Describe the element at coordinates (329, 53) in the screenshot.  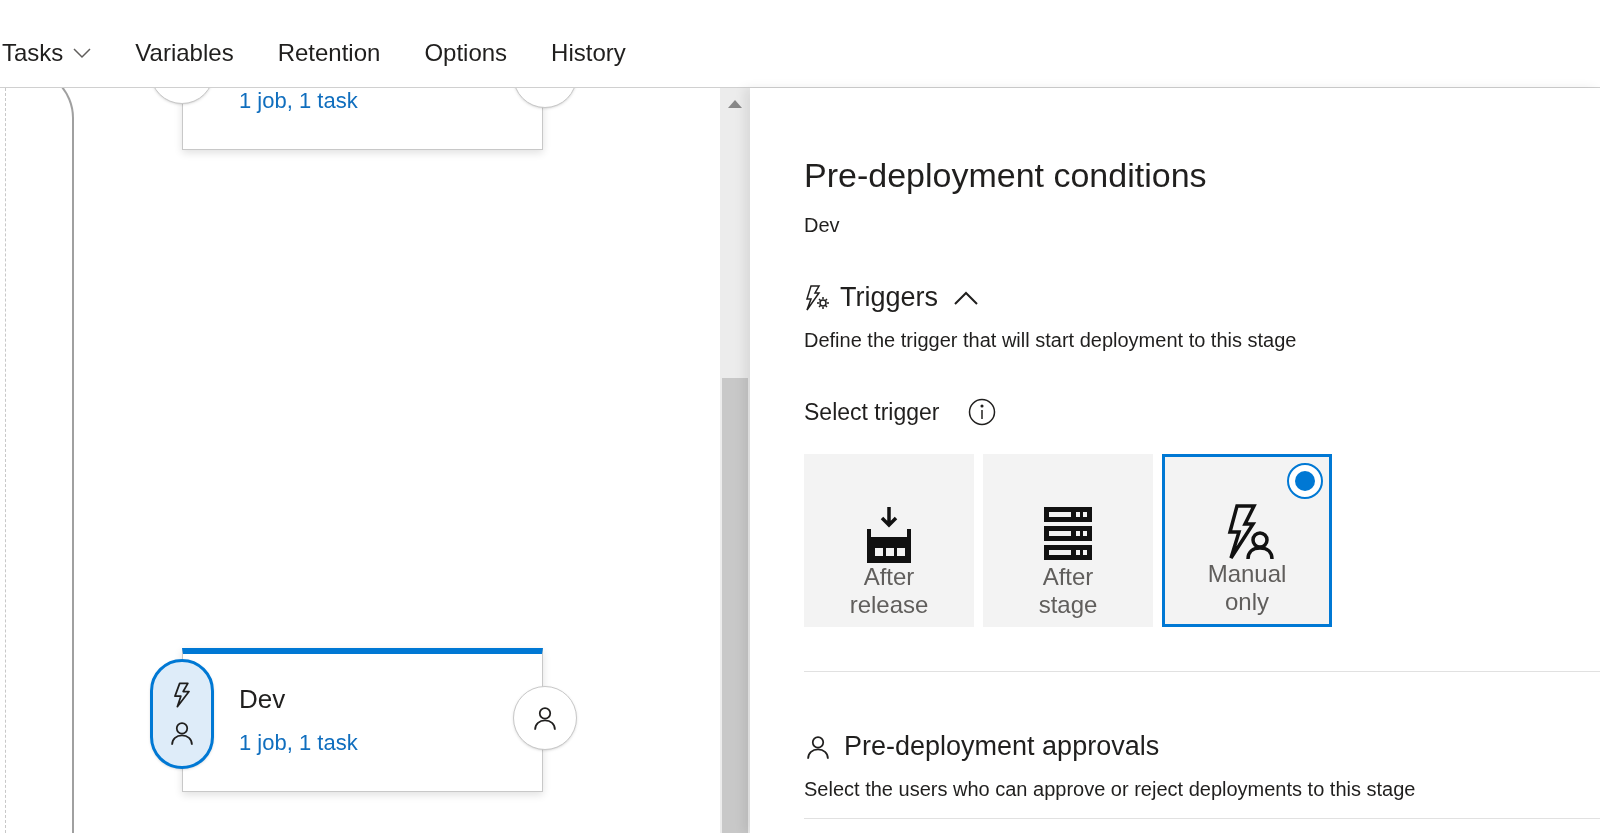
I see `nav-tab: Retention` at that location.